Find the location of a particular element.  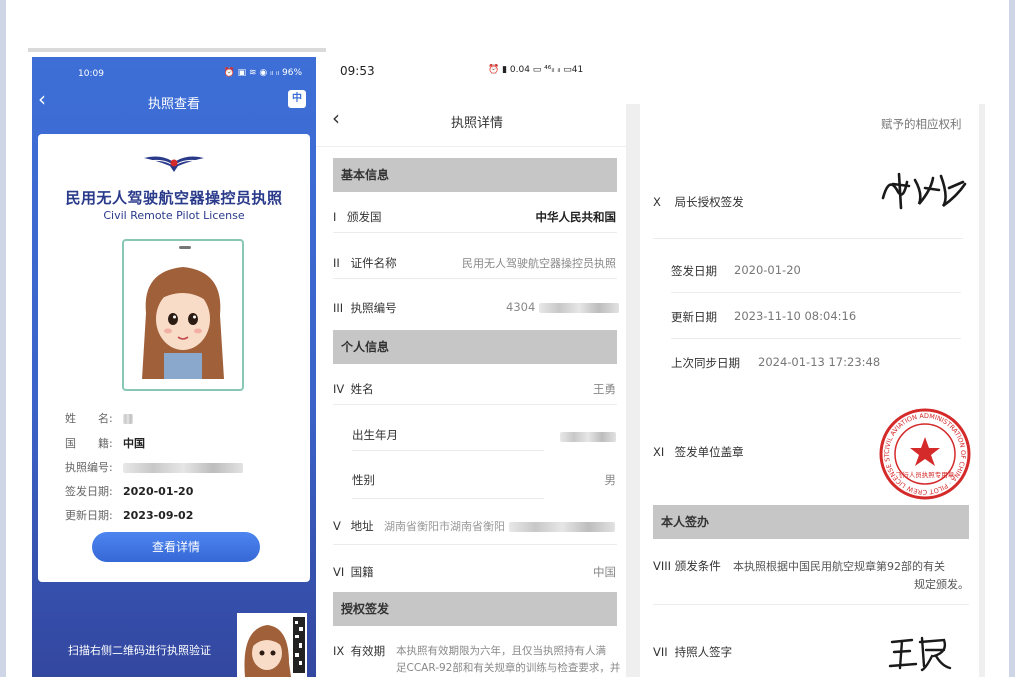

svg-text: 飞行人员执照专用章 is located at coordinates (925, 474).